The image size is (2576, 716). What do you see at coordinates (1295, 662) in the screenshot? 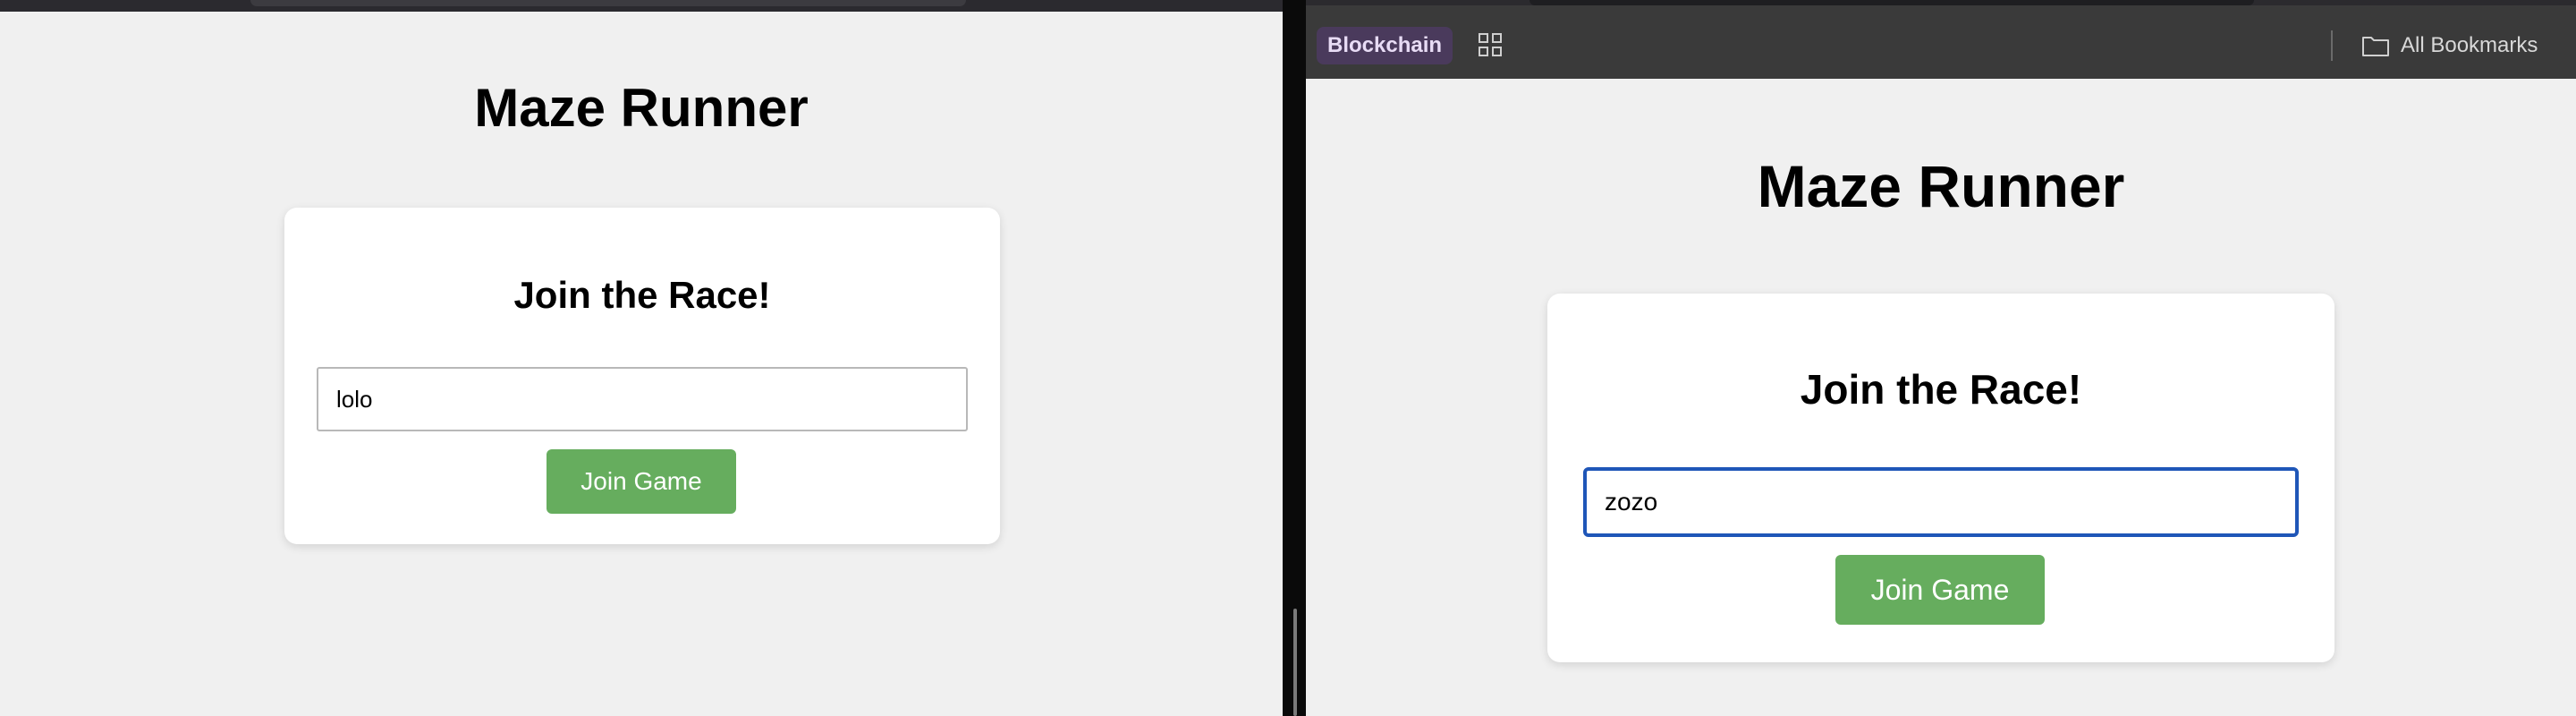
I see `divider-scroll-handle` at bounding box center [1295, 662].